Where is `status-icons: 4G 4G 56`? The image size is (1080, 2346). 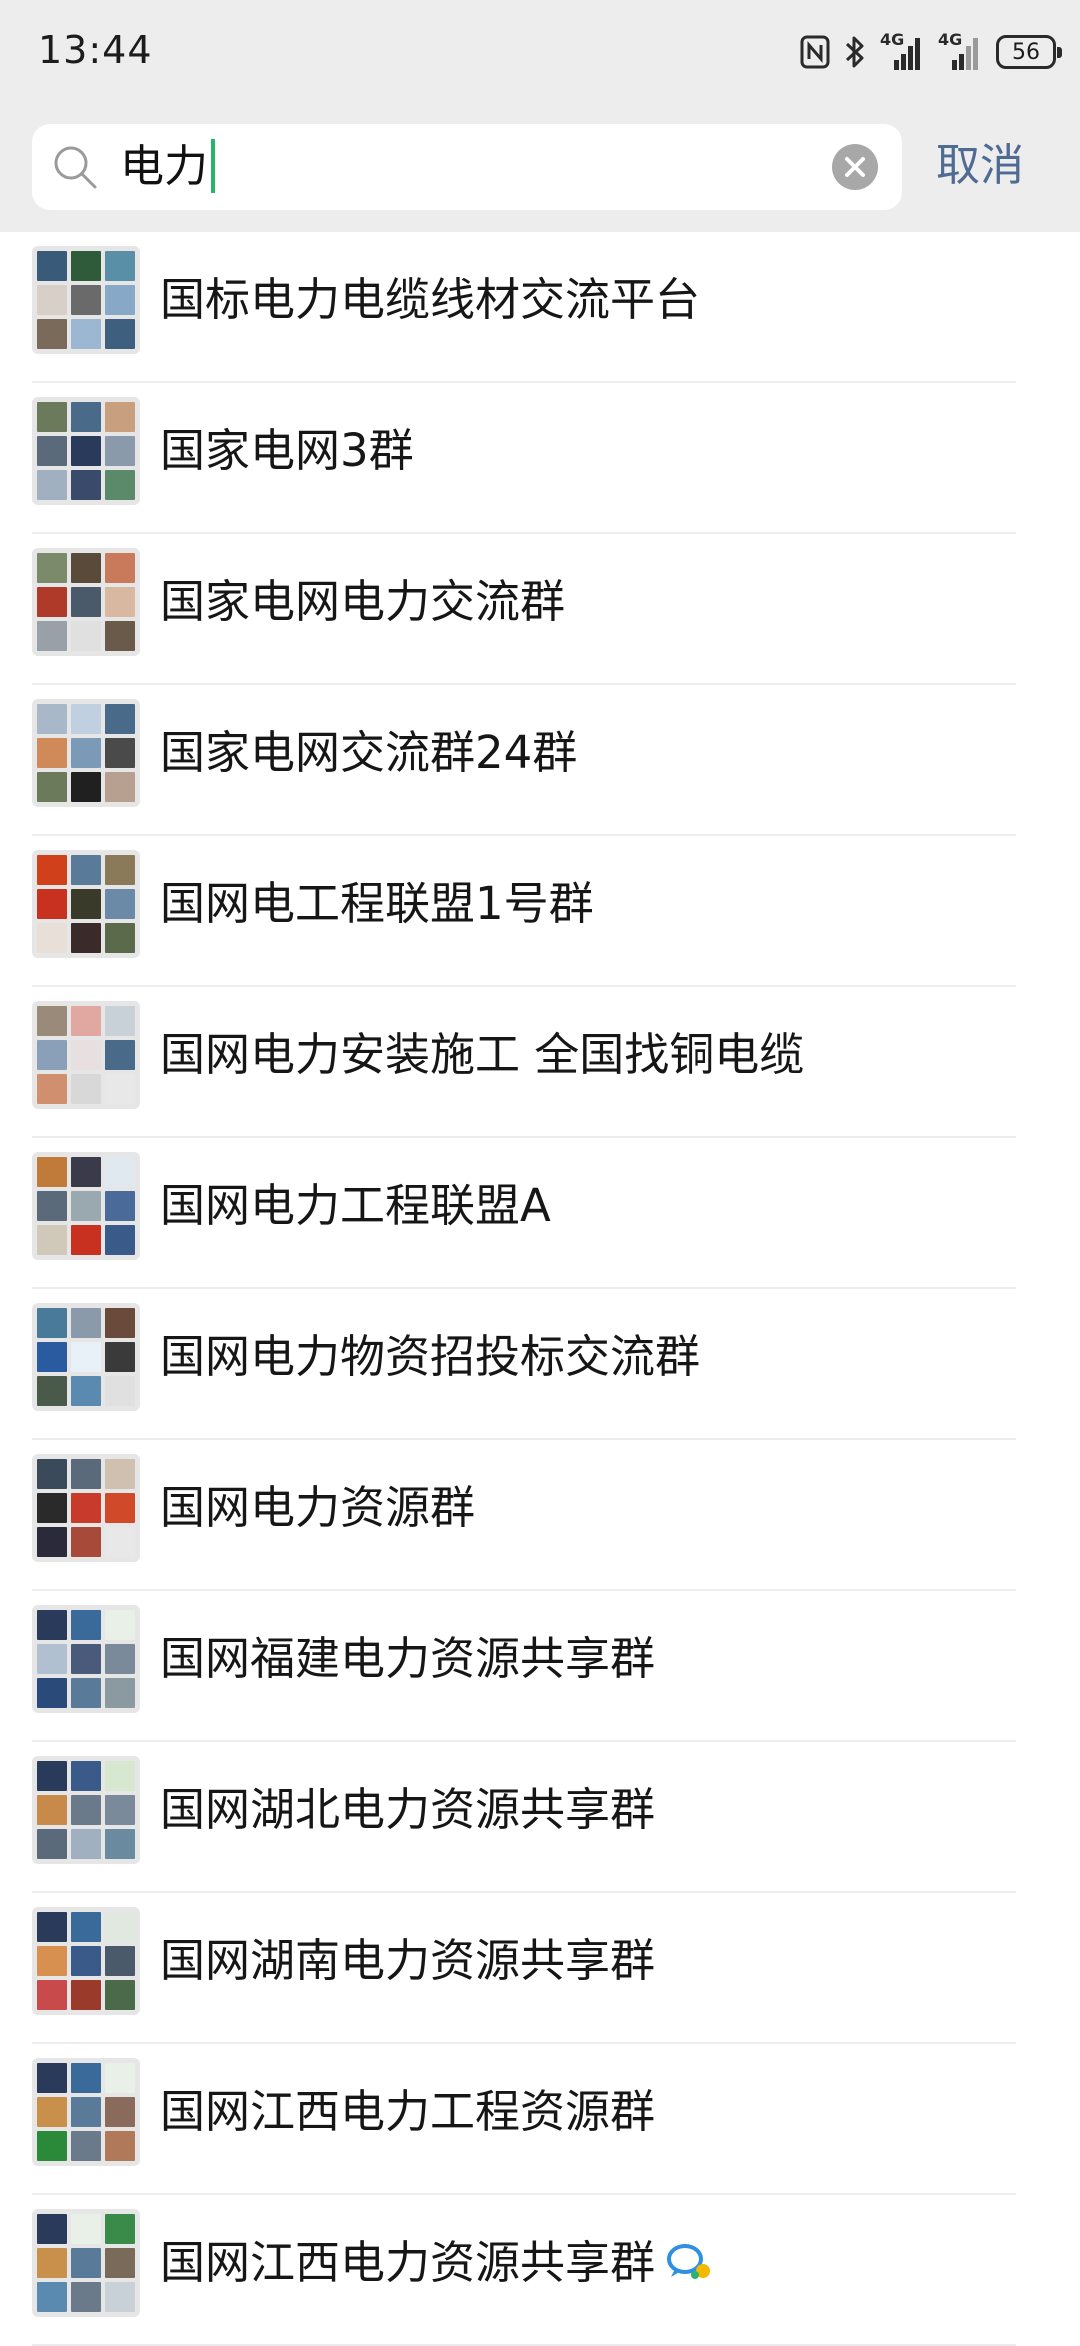 status-icons: 4G 4G 56 is located at coordinates (931, 52).